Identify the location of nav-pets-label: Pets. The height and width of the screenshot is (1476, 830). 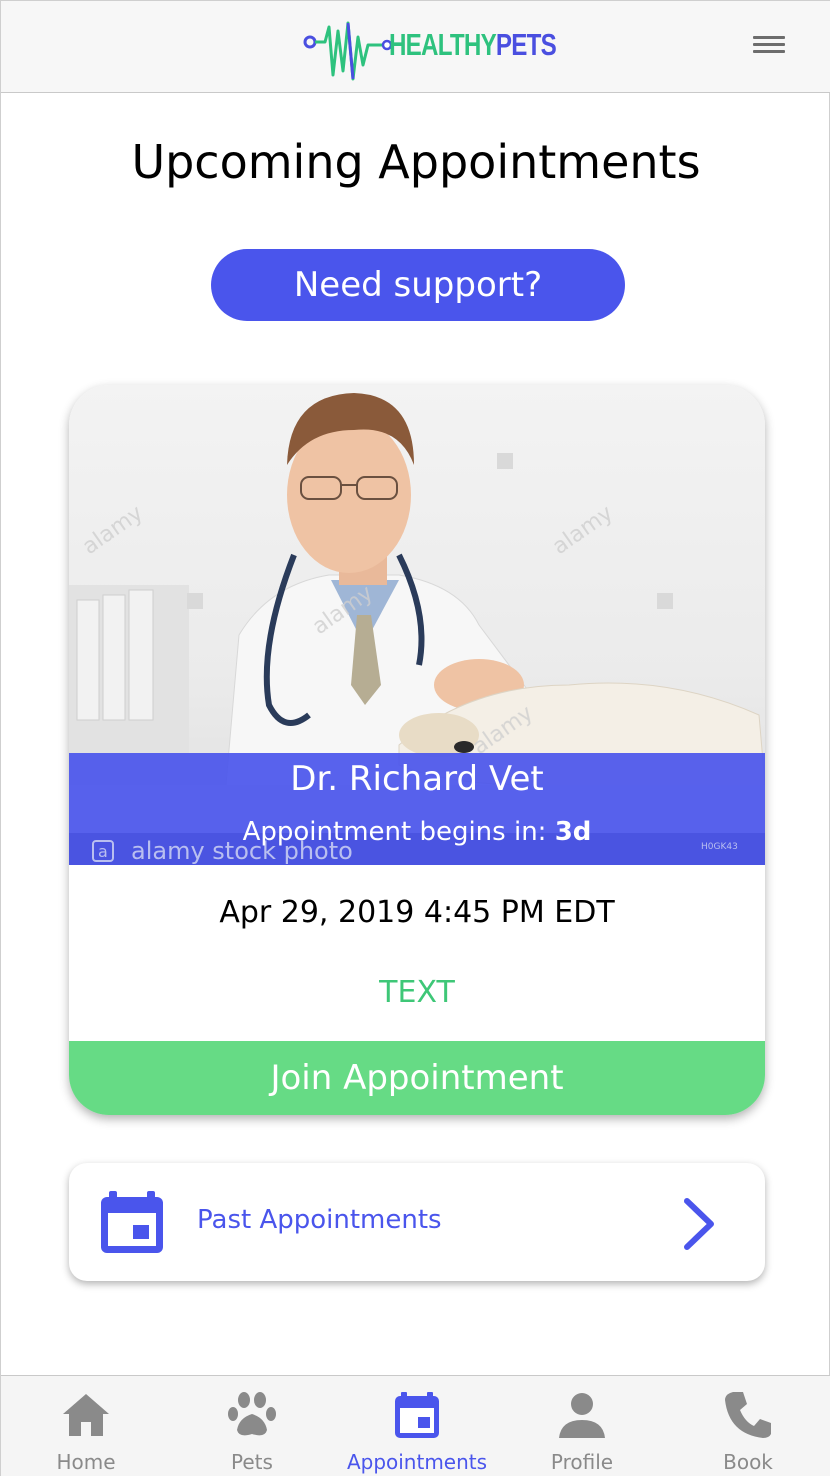
(252, 1462).